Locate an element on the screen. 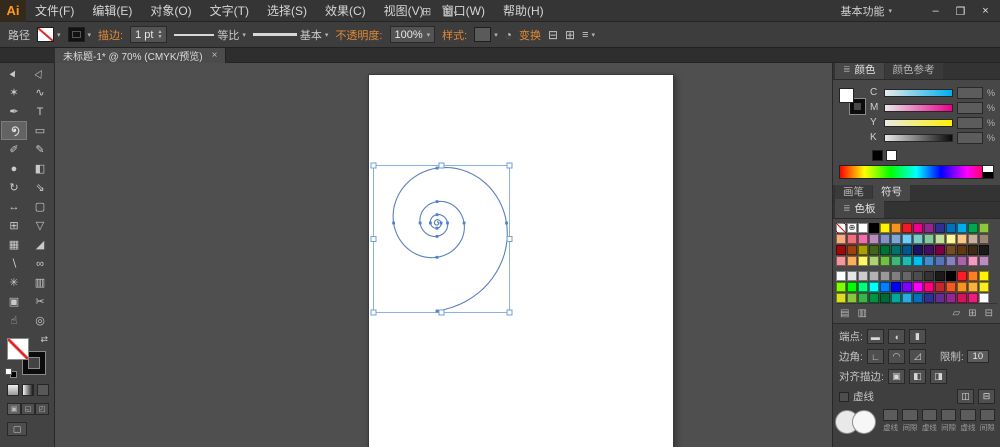 This screenshot has height=447, width=1000. menu-file: 文件(F) is located at coordinates (54, 11).